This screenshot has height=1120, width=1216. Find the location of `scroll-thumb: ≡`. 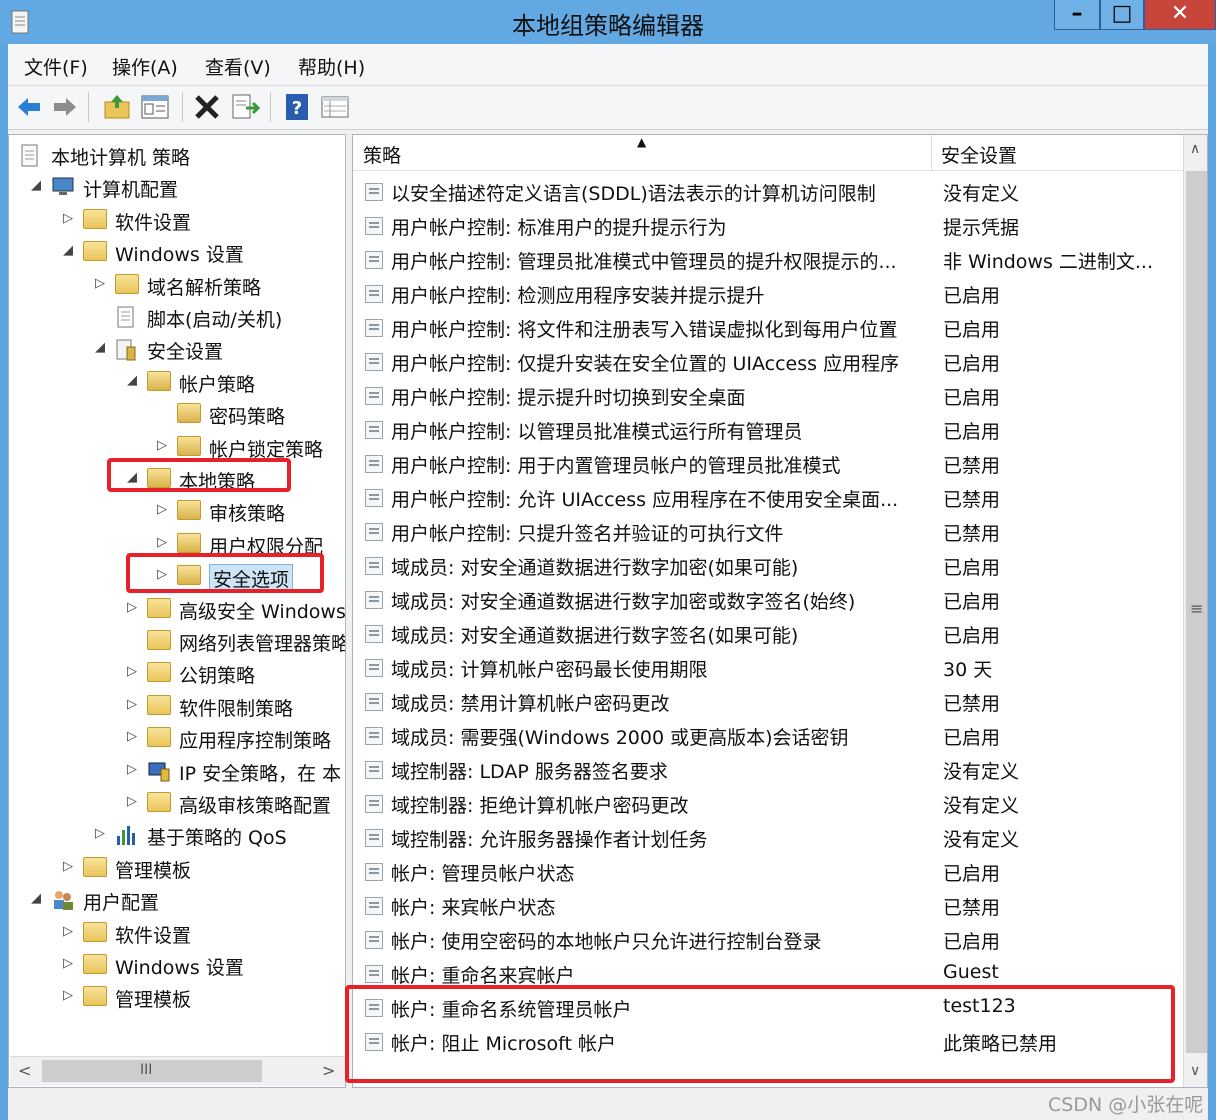

scroll-thumb: ≡ is located at coordinates (1196, 612).